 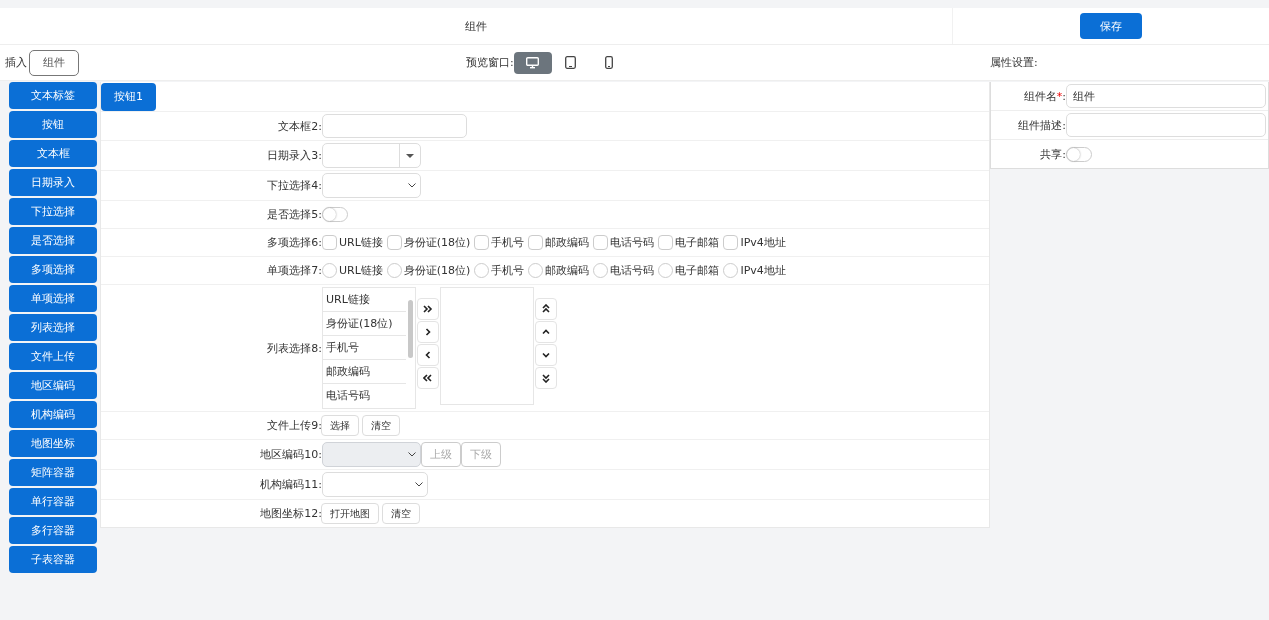 I want to click on list-item: 电话号码, so click(x=364, y=395).